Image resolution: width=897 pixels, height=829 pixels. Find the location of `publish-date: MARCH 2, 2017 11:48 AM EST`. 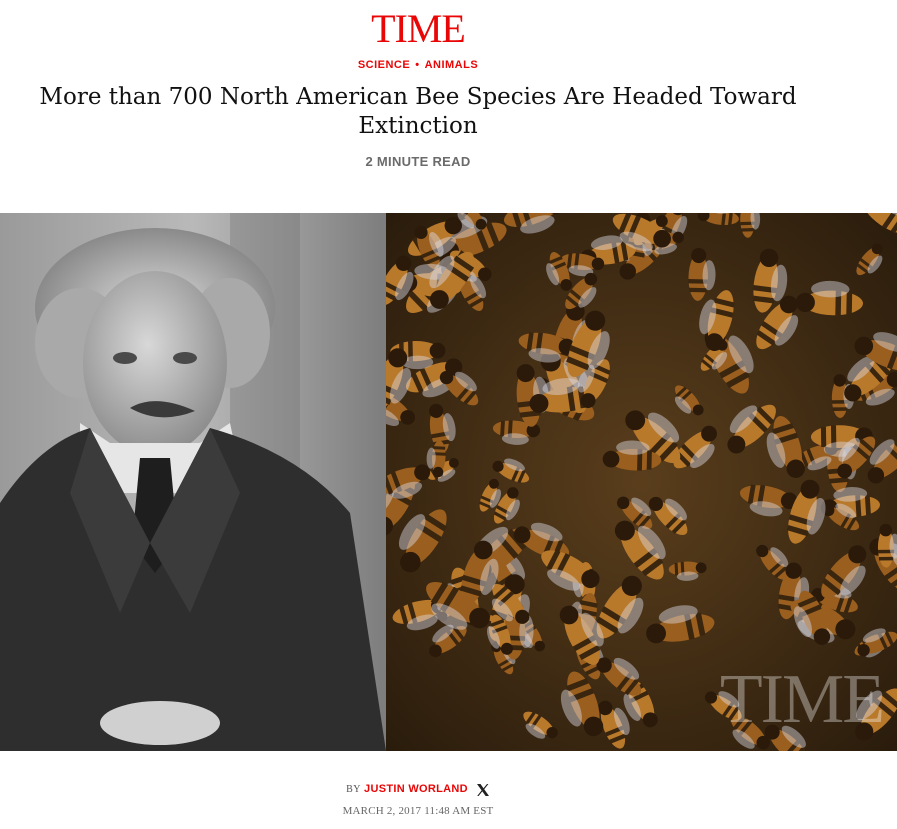

publish-date: MARCH 2, 2017 11:48 AM EST is located at coordinates (418, 811).